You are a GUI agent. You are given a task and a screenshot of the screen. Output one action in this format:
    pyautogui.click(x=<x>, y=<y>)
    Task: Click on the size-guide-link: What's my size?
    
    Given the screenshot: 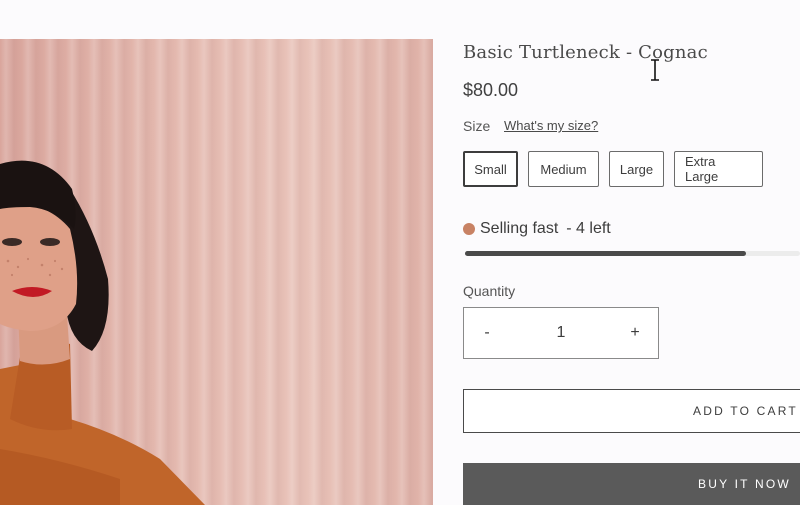 What is the action you would take?
    pyautogui.click(x=551, y=125)
    